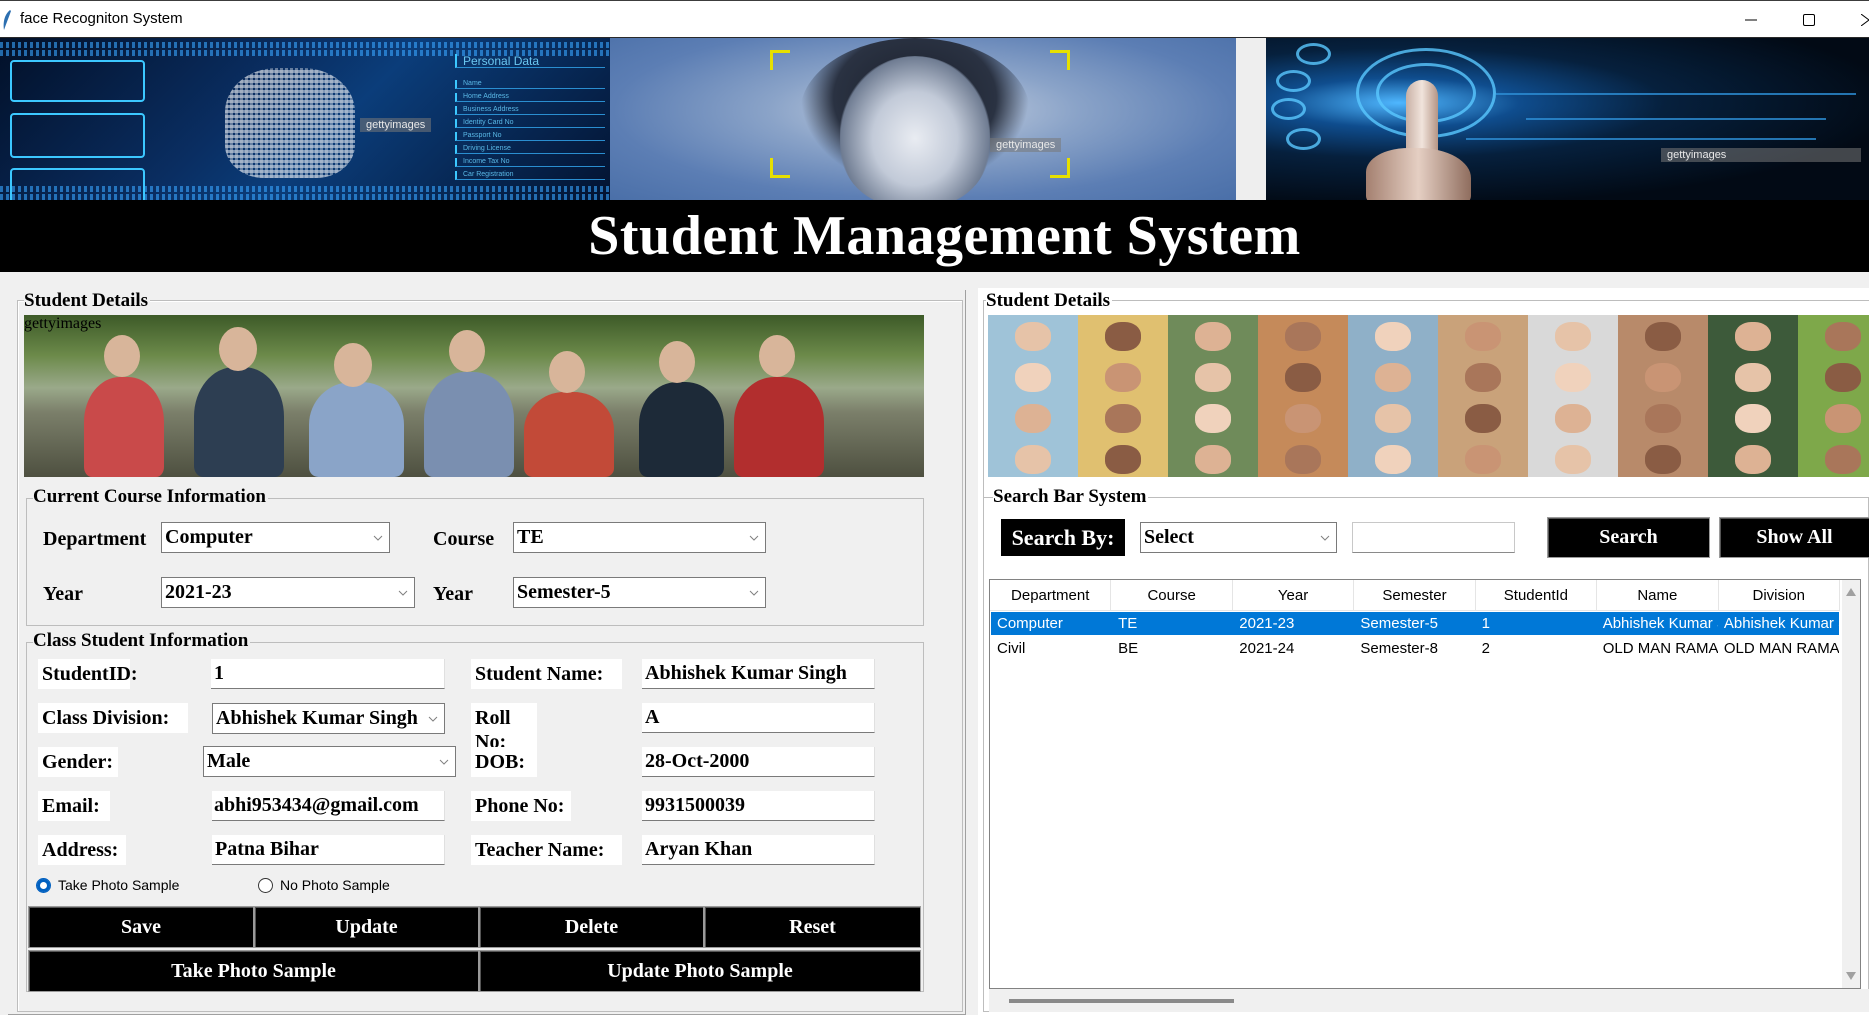  Describe the element at coordinates (758, 850) in the screenshot. I see `teacher-name-input: Aryan Khan` at that location.